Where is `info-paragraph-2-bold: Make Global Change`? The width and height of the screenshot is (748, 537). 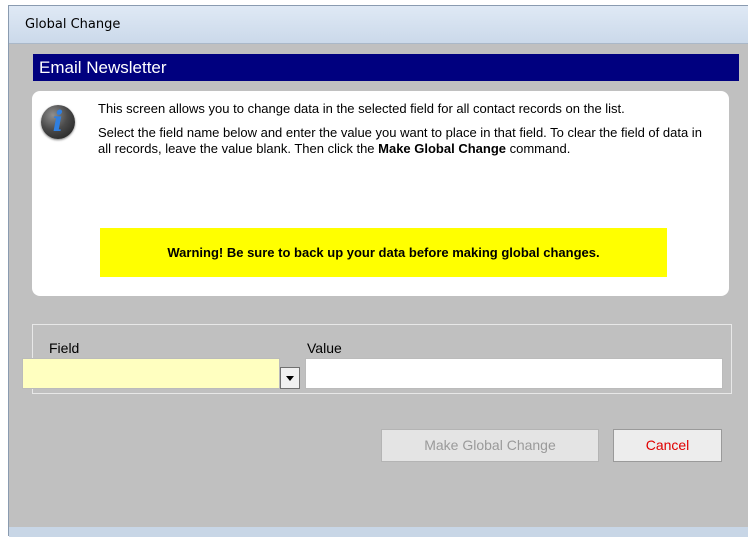 info-paragraph-2-bold: Make Global Change is located at coordinates (442, 148).